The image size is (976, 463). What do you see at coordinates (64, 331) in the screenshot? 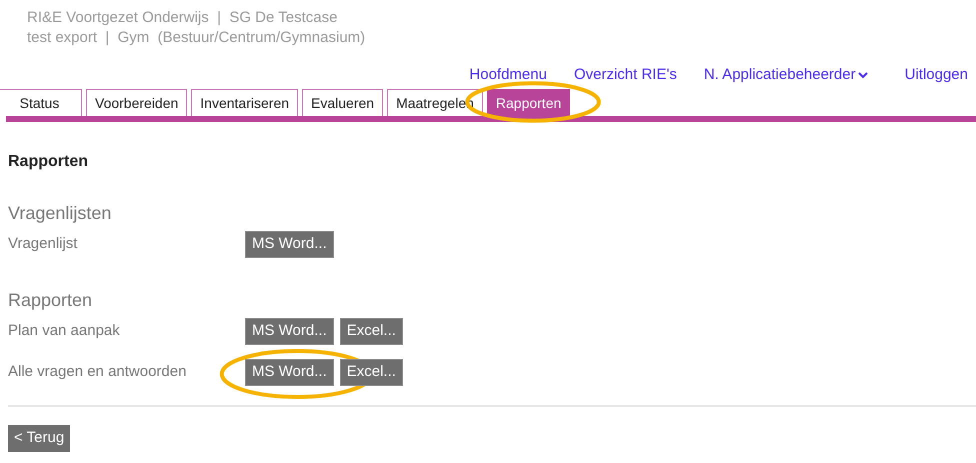
I see `row-label: Plan van aanpak` at bounding box center [64, 331].